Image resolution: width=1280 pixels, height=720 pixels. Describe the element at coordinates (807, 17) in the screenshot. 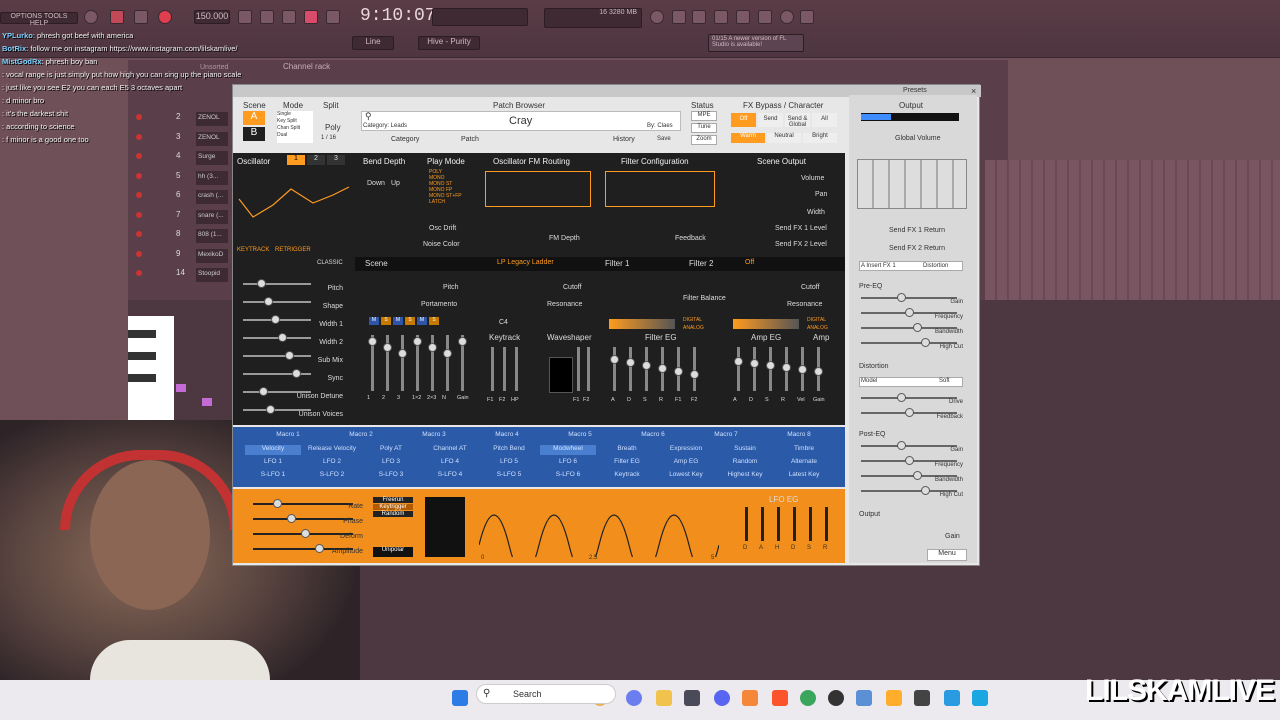

I see `download-icon` at that location.